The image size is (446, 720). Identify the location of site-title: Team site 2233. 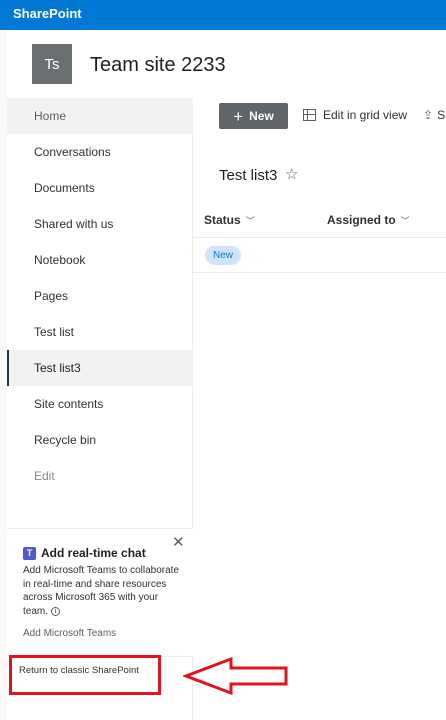
(158, 65).